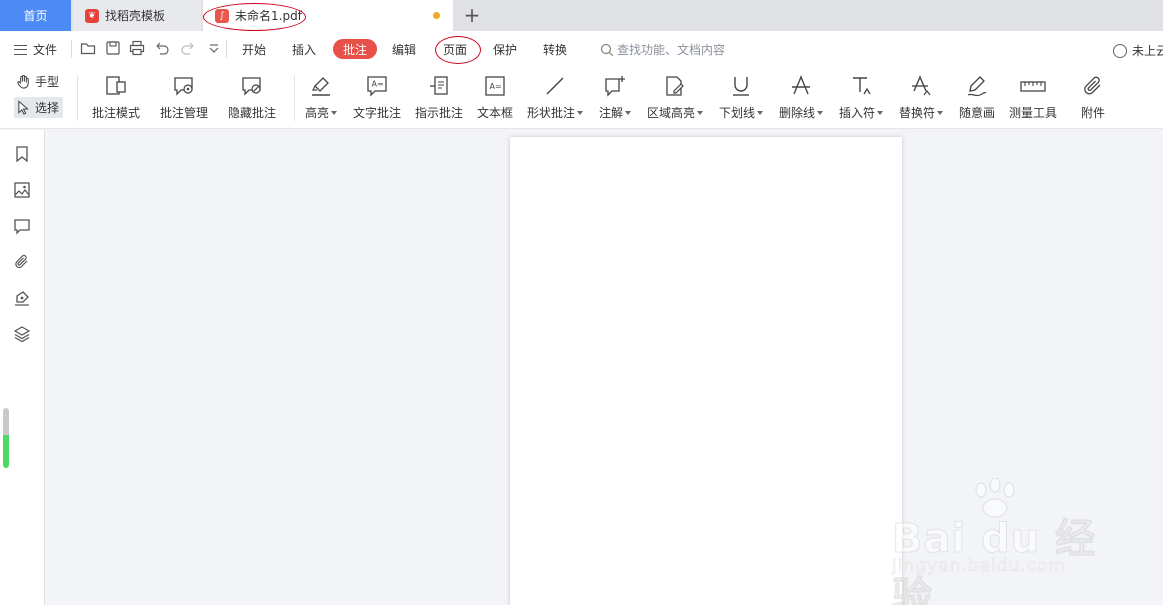  I want to click on search-placeholder: 查找功能、文档内容, so click(671, 50).